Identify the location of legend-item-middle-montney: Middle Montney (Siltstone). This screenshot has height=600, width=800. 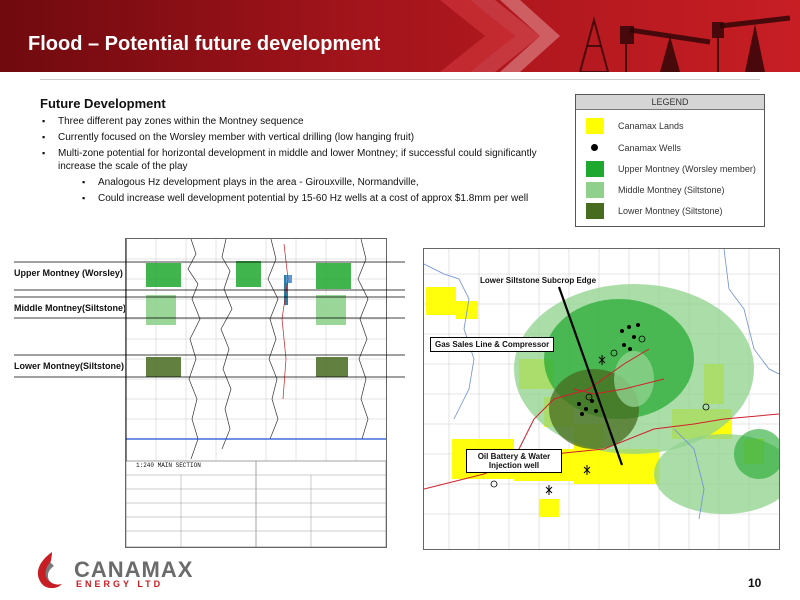
(671, 190).